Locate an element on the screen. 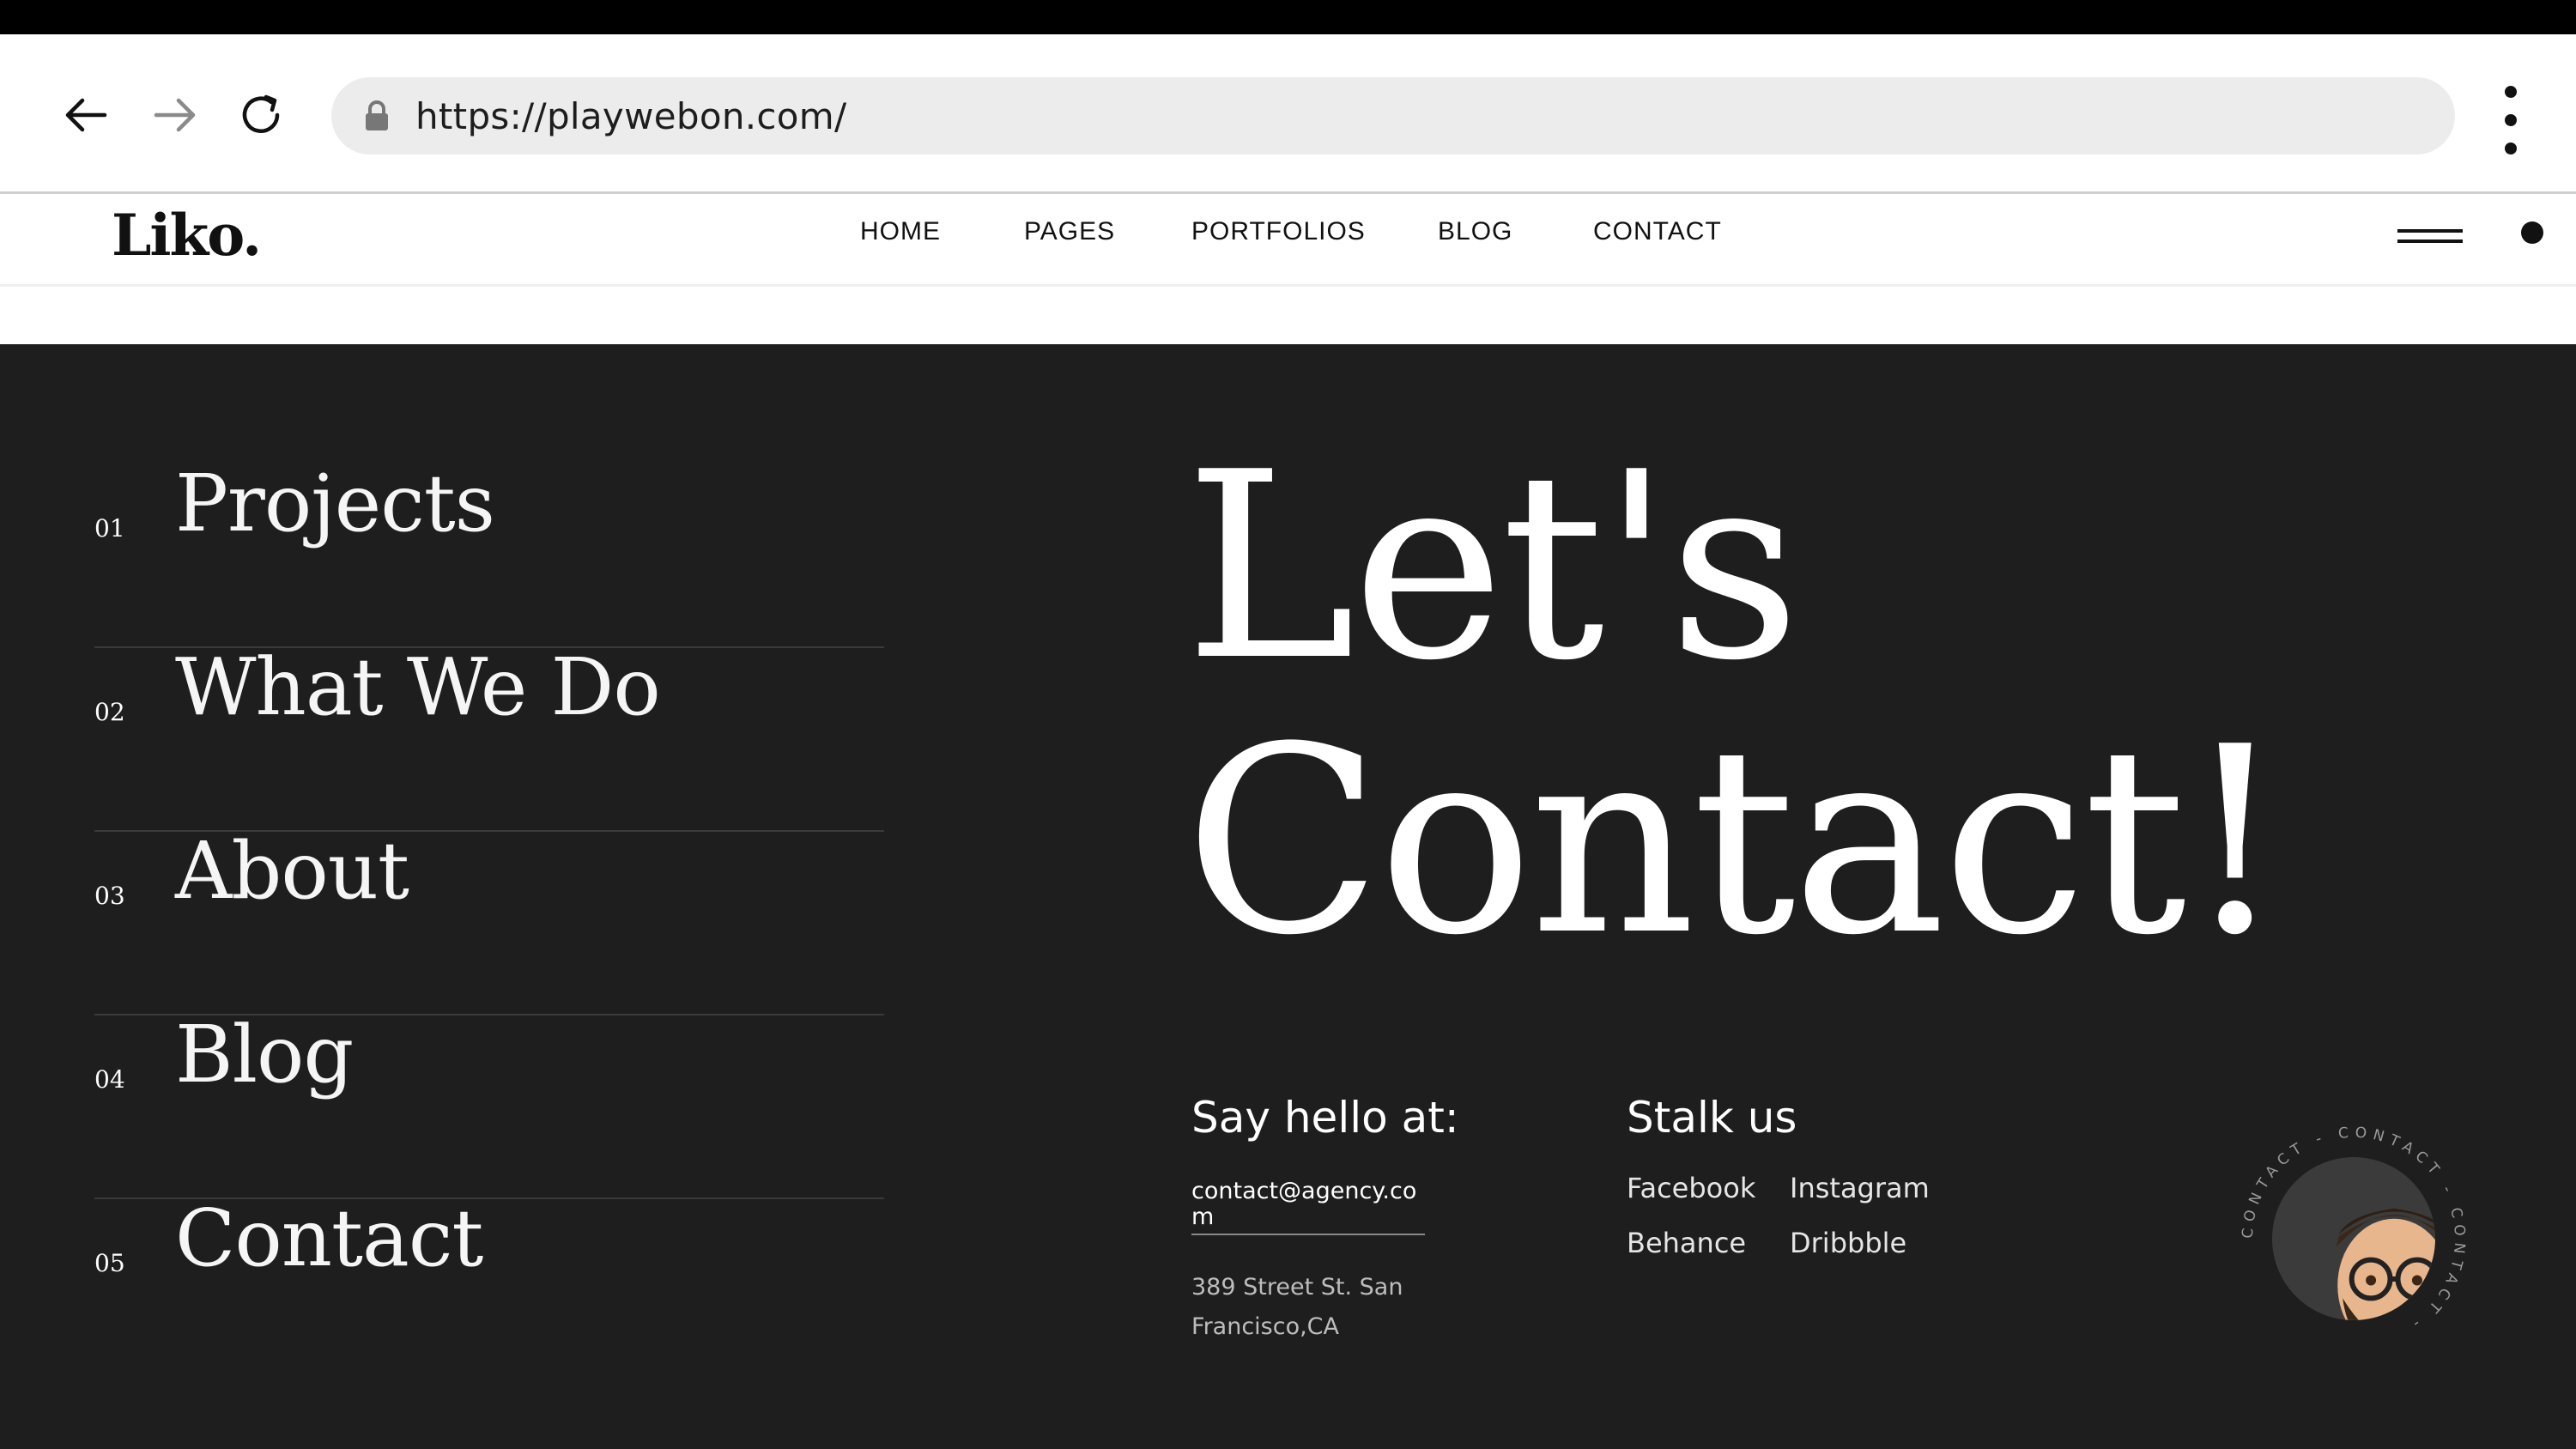  side-nav-label: Contact is located at coordinates (329, 1238).